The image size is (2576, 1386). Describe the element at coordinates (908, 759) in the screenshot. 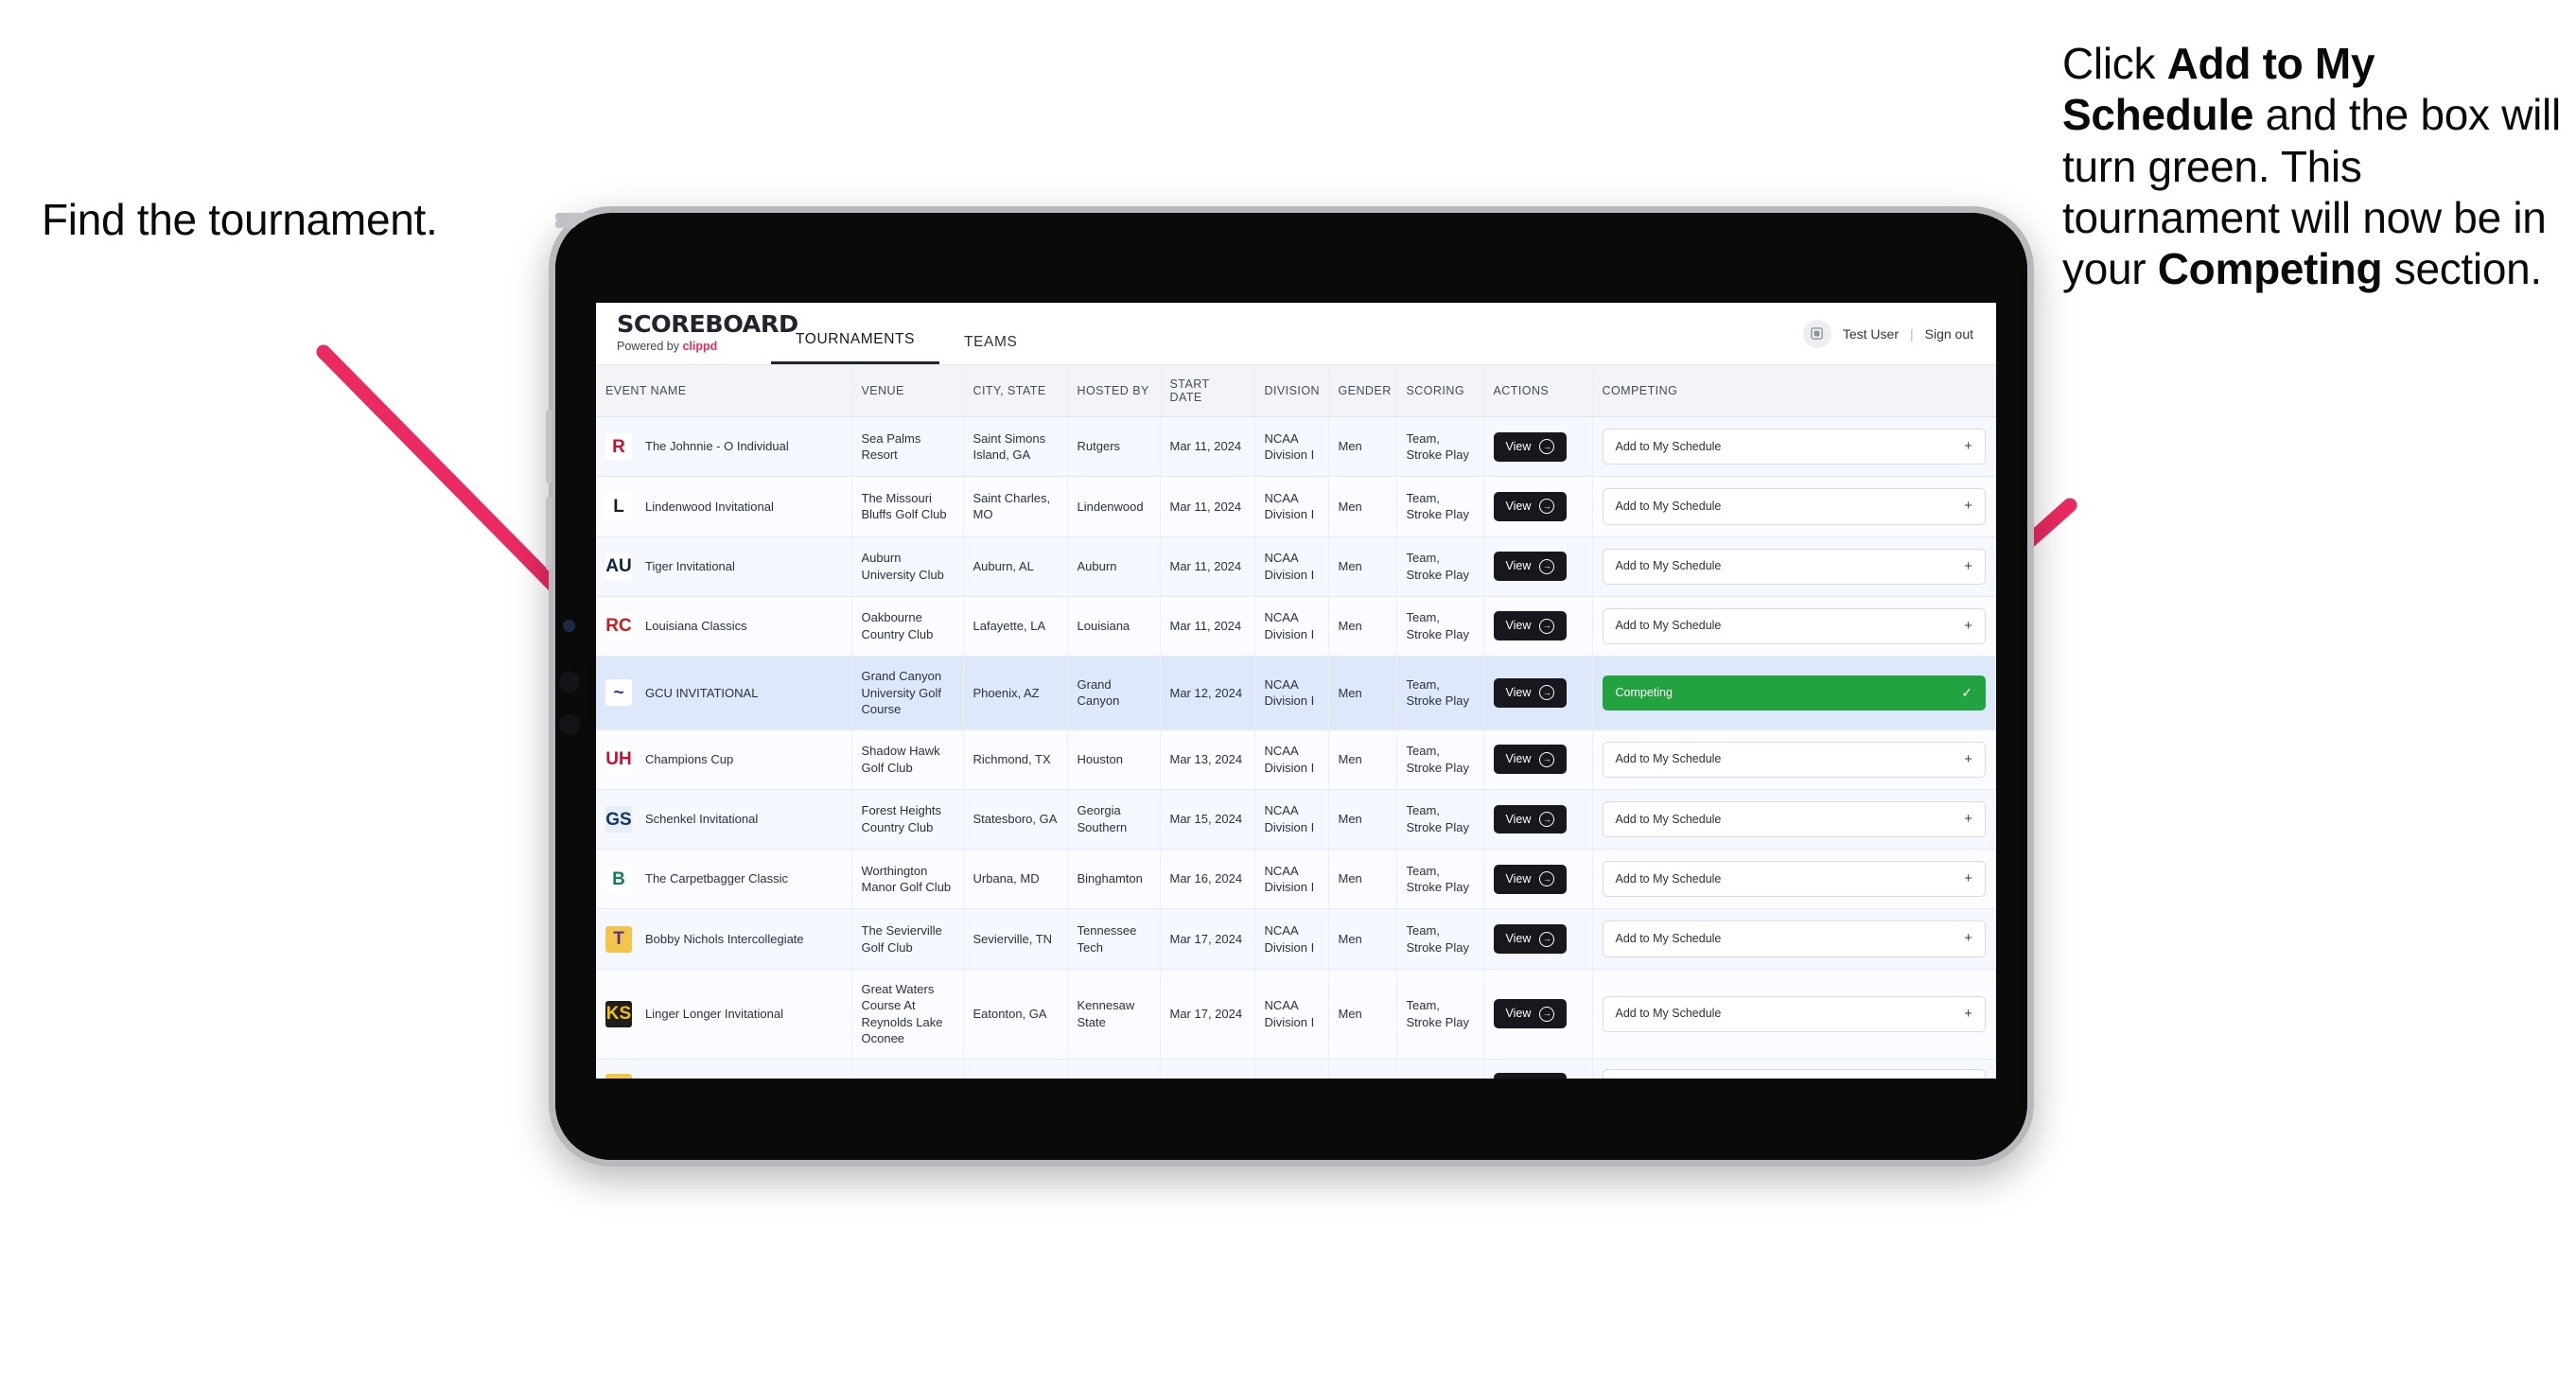

I see `cell-venue: Shadow Hawk Golf Club` at that location.